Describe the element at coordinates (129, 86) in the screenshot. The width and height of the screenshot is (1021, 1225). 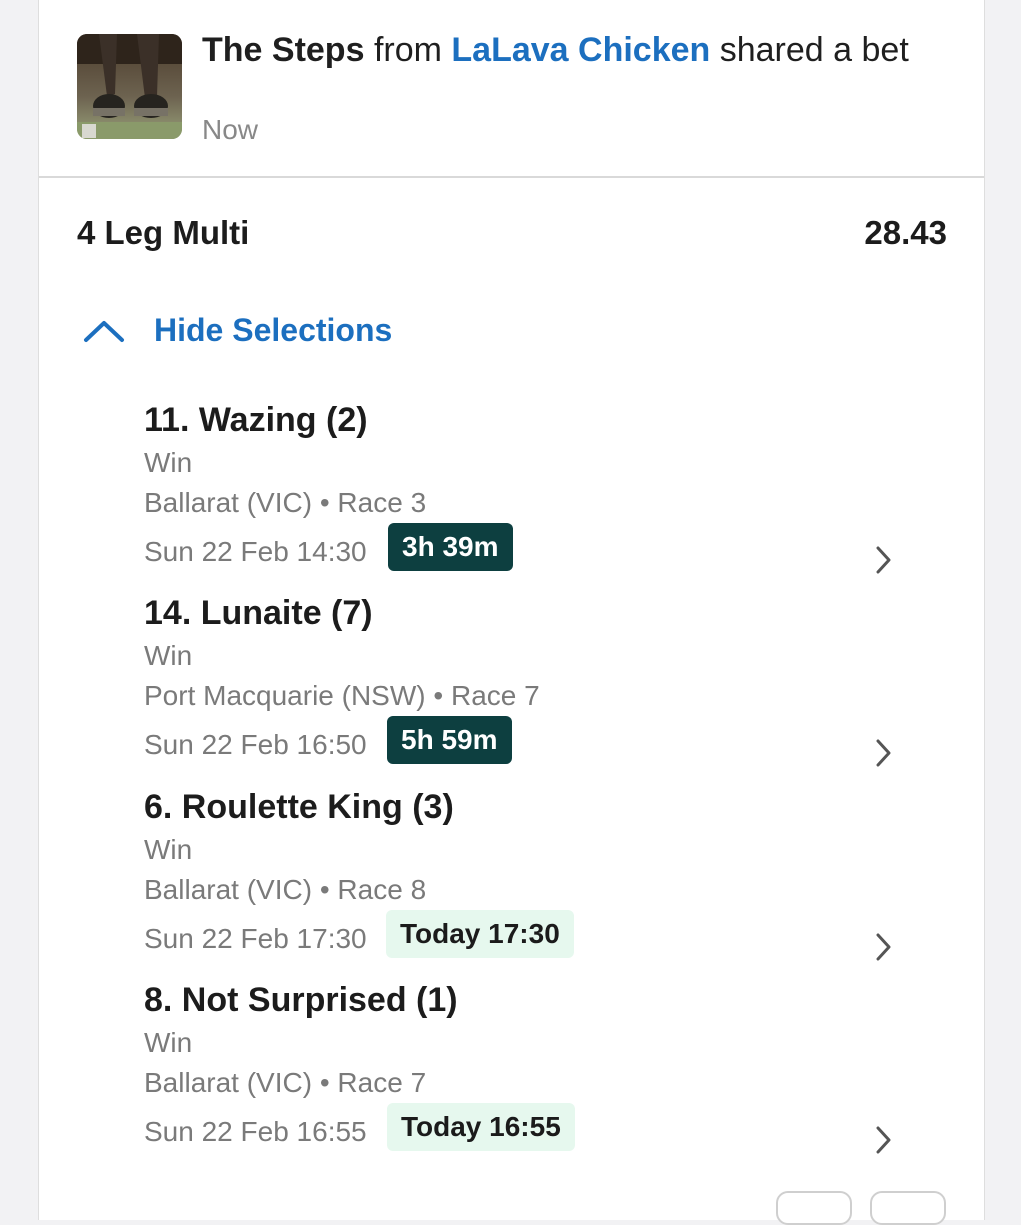
I see `horse-hooves-avatar` at that location.